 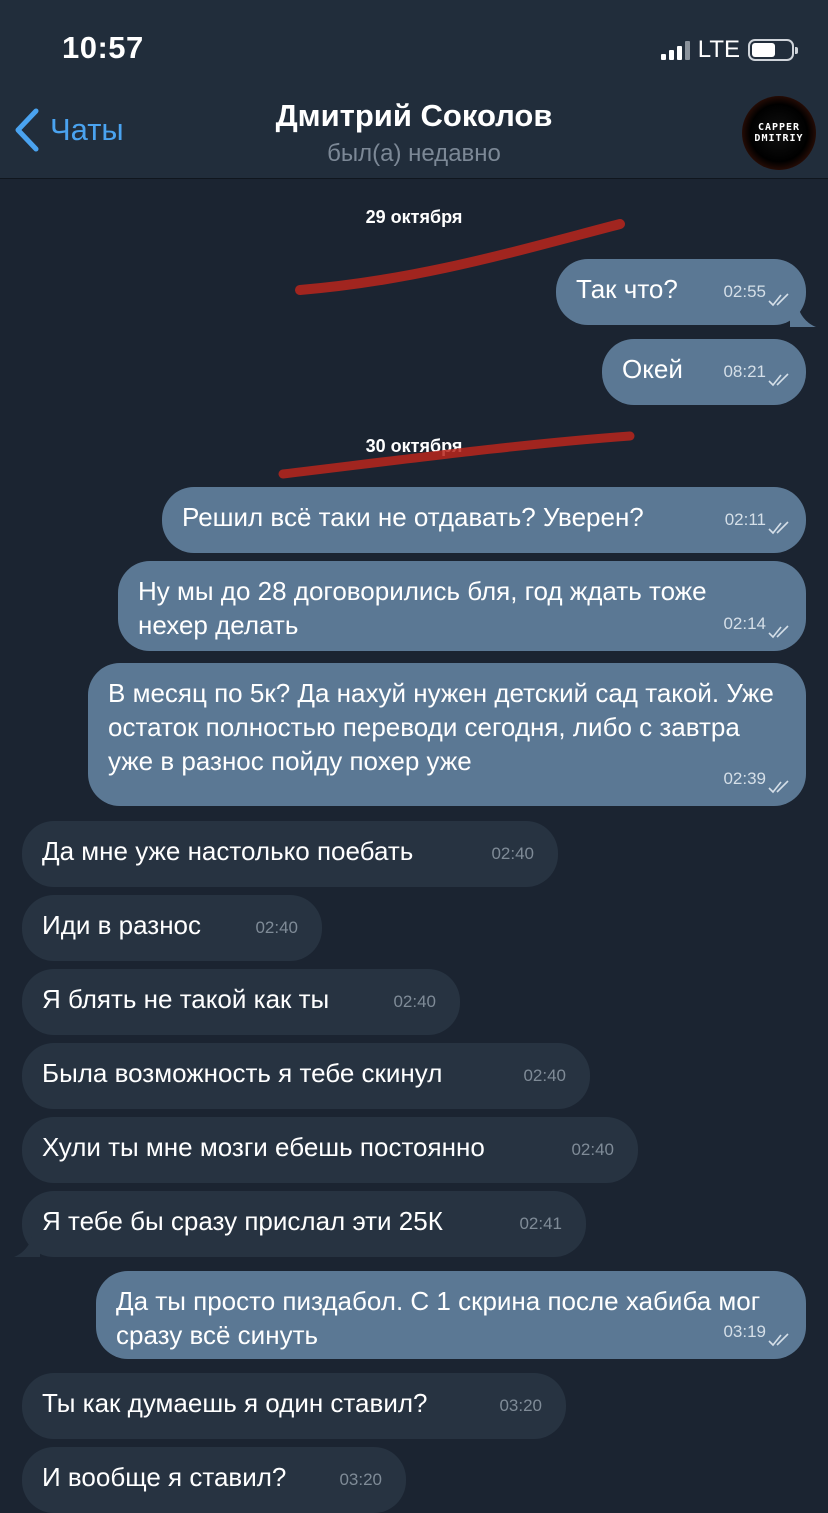 I want to click on message-bubble: Хули ты мне мозги ебешь постоянно 02:40, so click(x=330, y=1150).